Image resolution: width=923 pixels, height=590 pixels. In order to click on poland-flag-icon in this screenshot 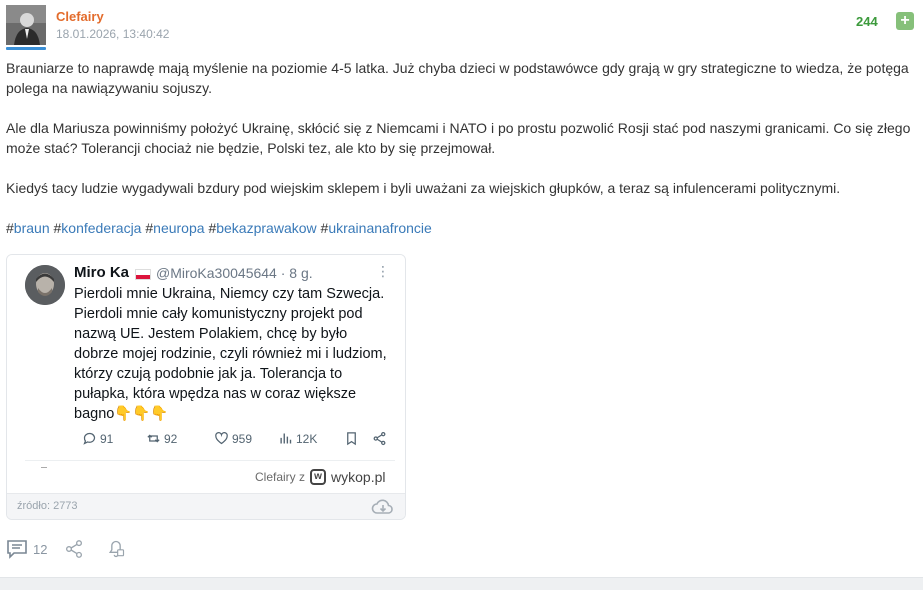, I will do `click(143, 274)`.